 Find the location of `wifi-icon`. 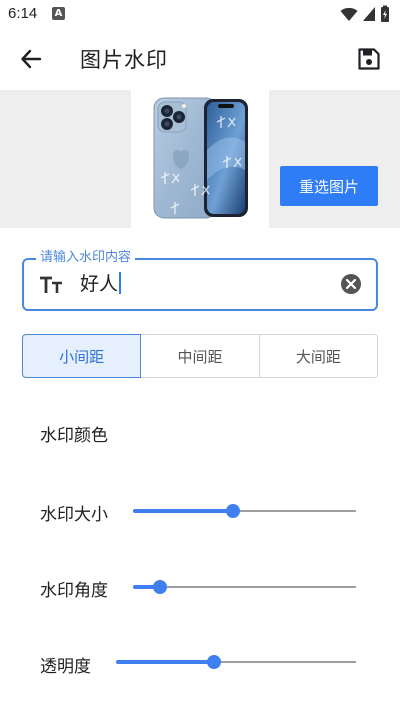

wifi-icon is located at coordinates (349, 14).